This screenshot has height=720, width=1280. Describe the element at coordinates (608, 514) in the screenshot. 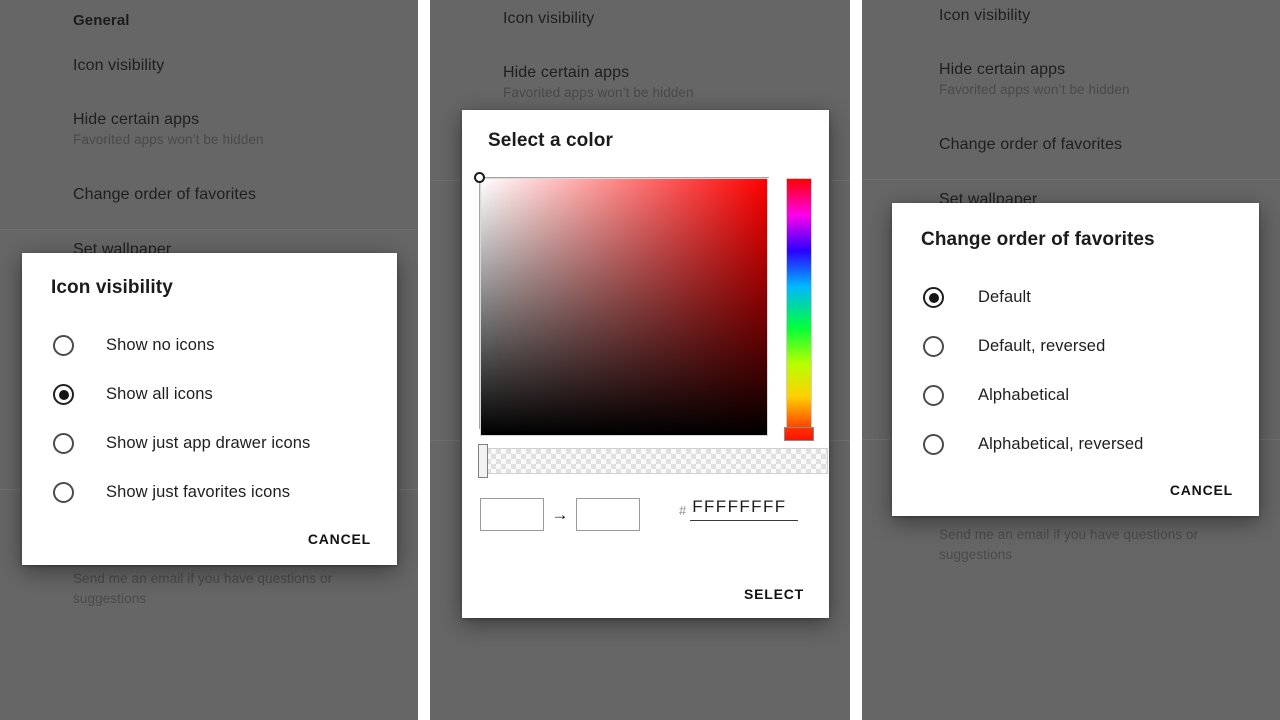

I see `new-color-swatch` at that location.